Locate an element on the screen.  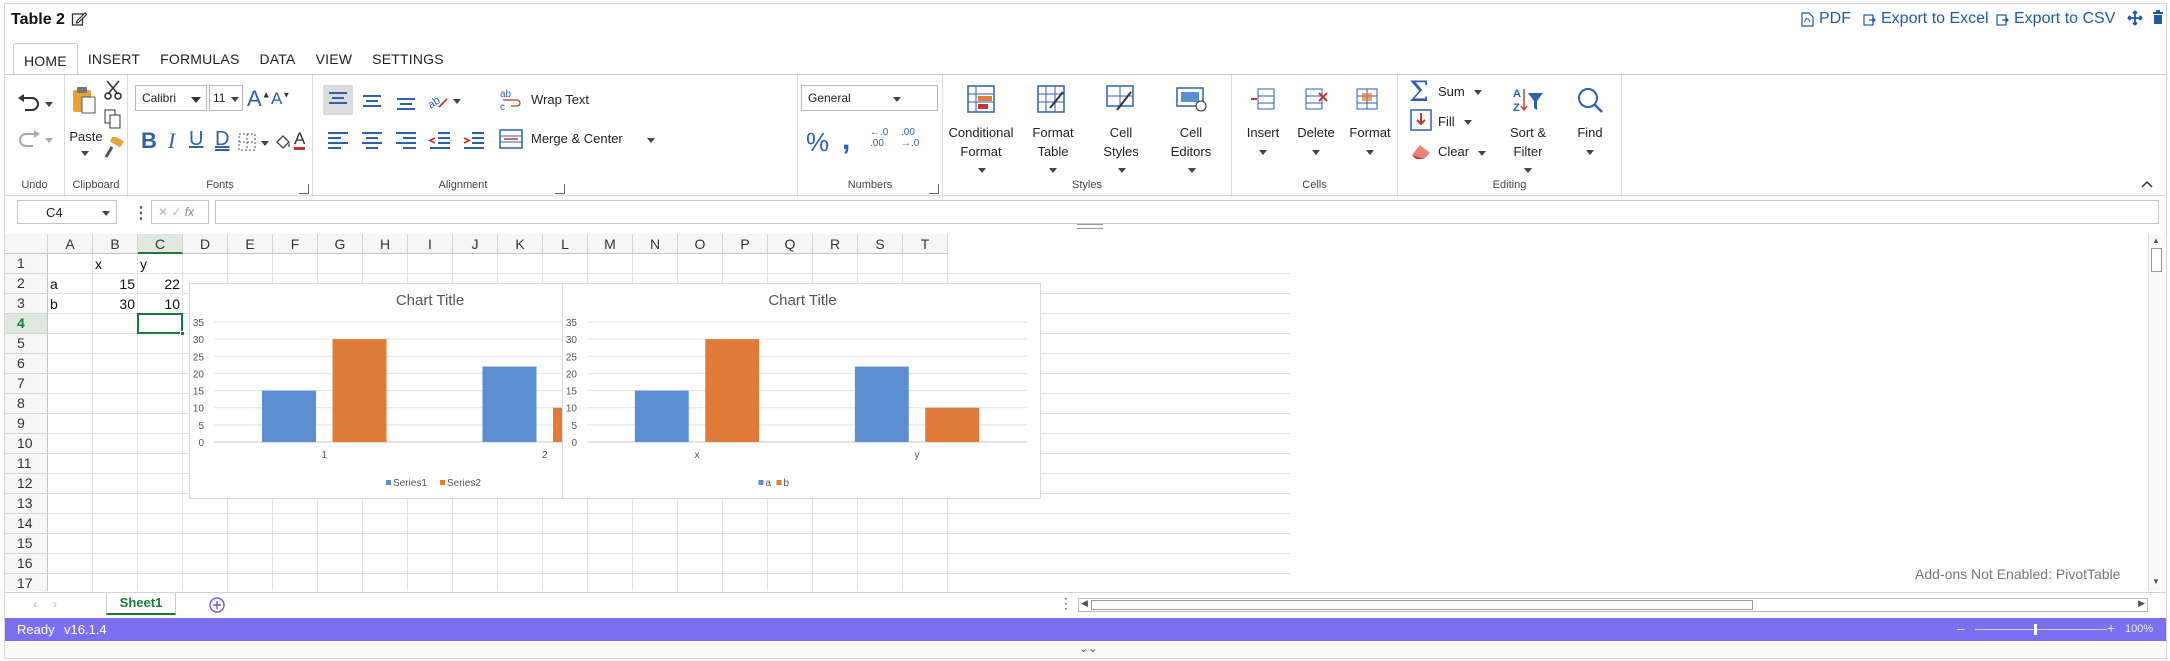
format-painter-icon is located at coordinates (114, 149).